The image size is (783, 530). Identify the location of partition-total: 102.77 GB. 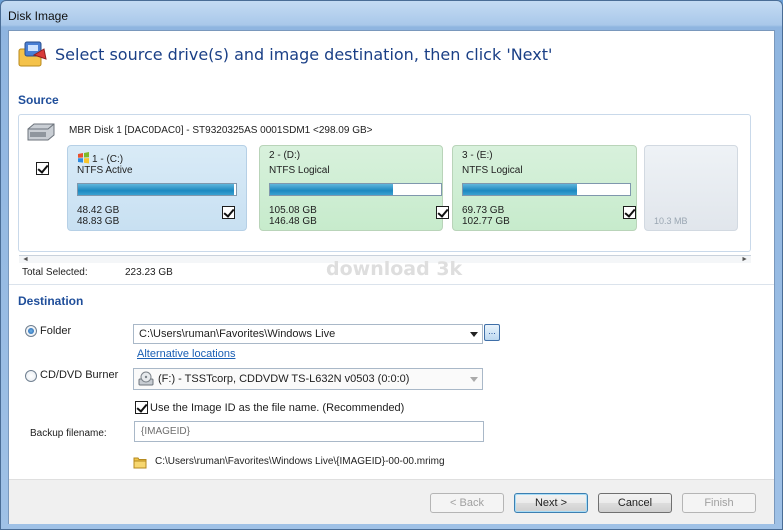
(486, 221).